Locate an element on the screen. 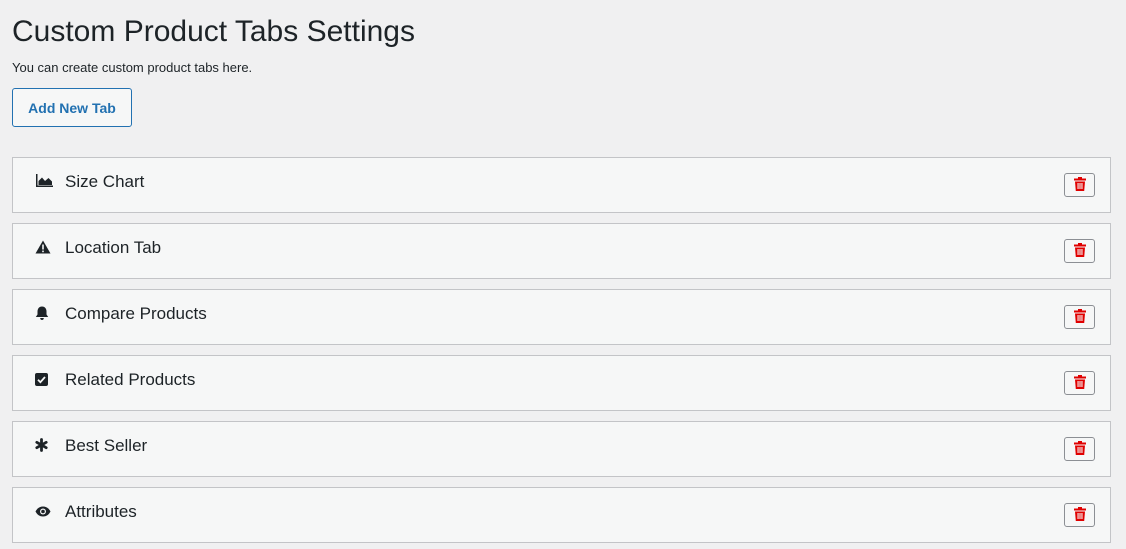 The height and width of the screenshot is (549, 1126). area-chart-icon is located at coordinates (44, 181).